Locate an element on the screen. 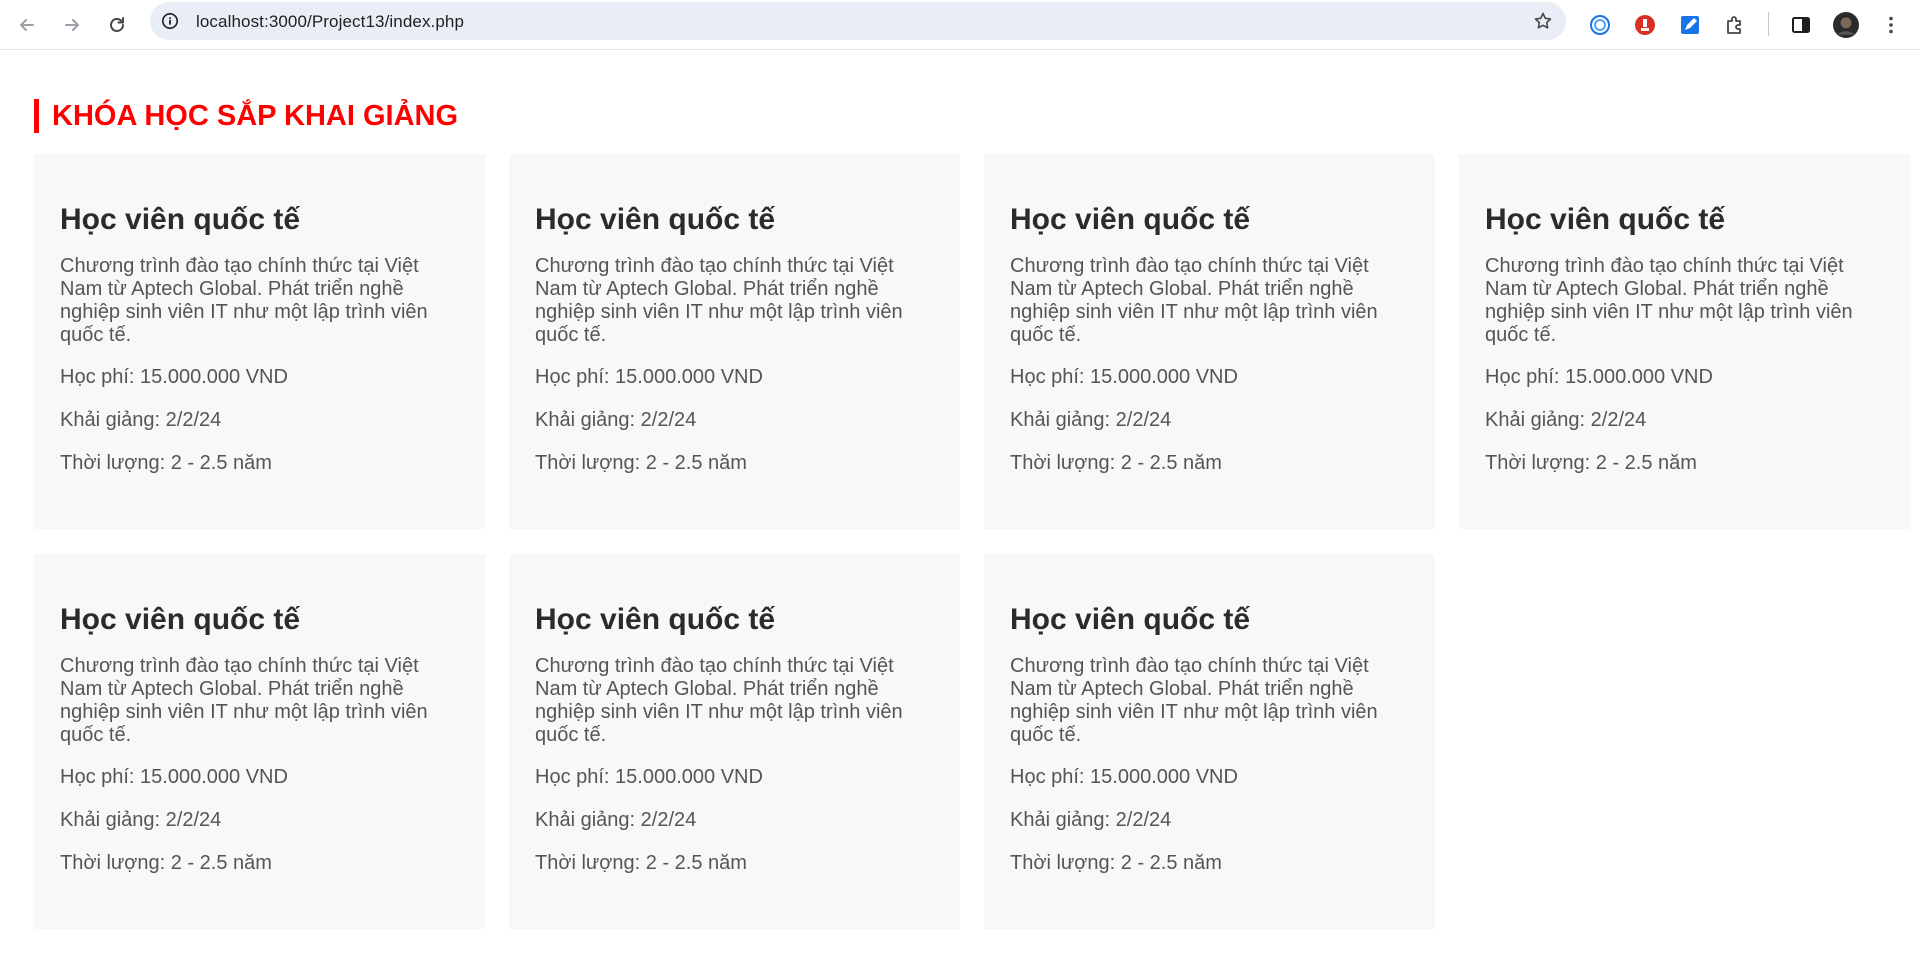 The image size is (1920, 968). puzzle-icon is located at coordinates (1735, 25).